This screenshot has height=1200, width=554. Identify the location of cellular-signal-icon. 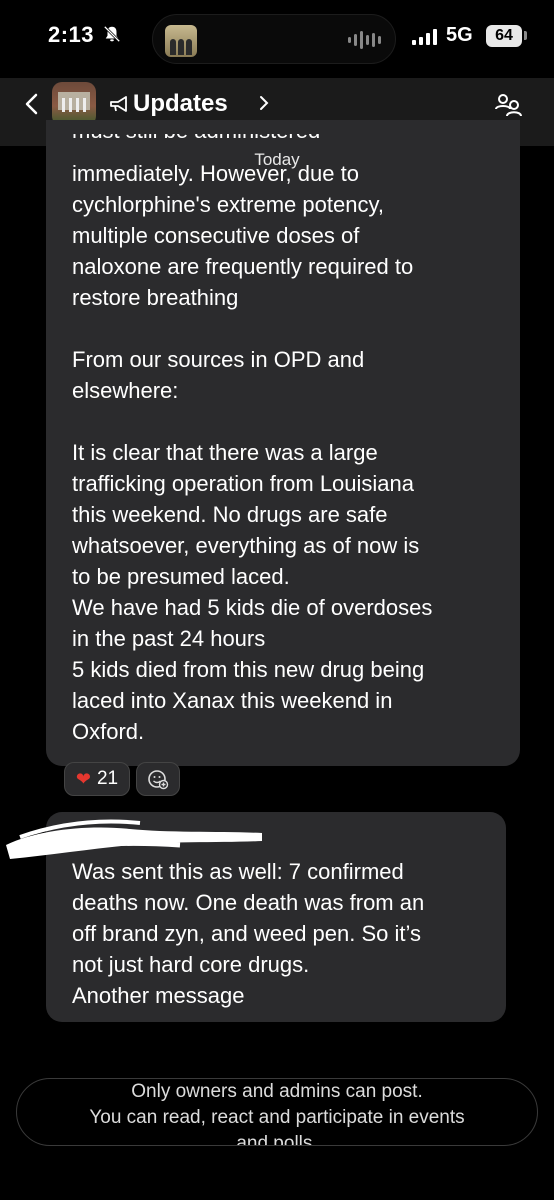
(424, 37).